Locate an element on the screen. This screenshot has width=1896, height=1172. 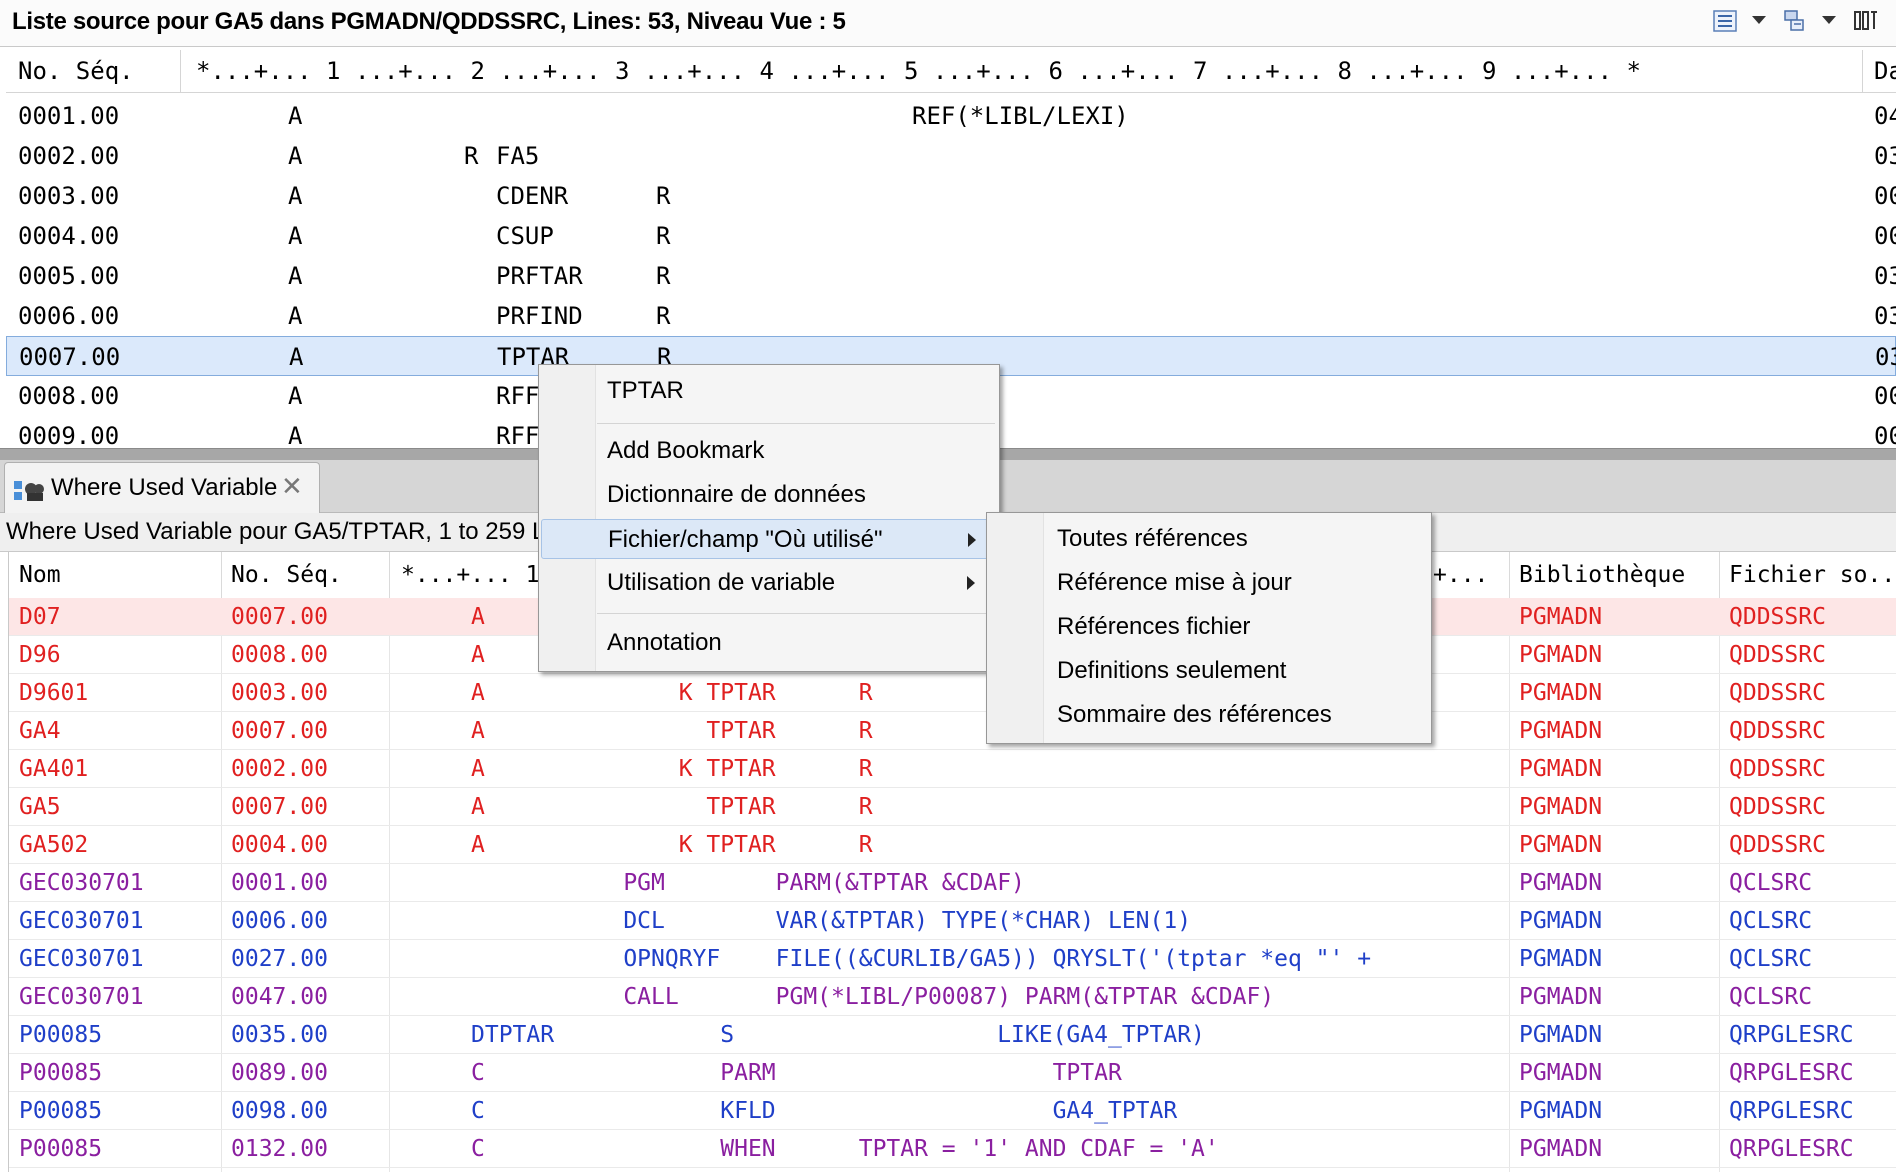
seq-column-header: No. Séq. is located at coordinates (76, 71).